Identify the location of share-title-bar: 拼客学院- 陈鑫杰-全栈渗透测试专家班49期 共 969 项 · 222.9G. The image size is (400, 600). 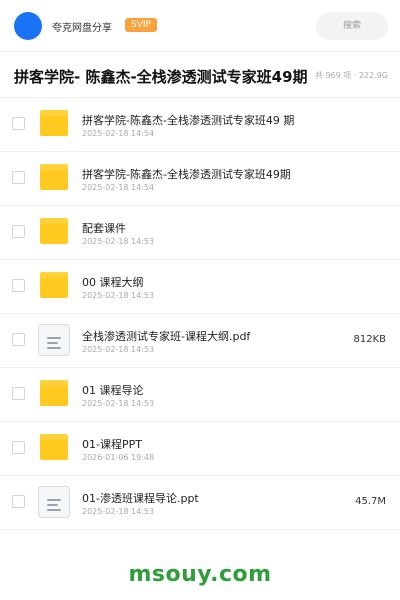
(200, 75).